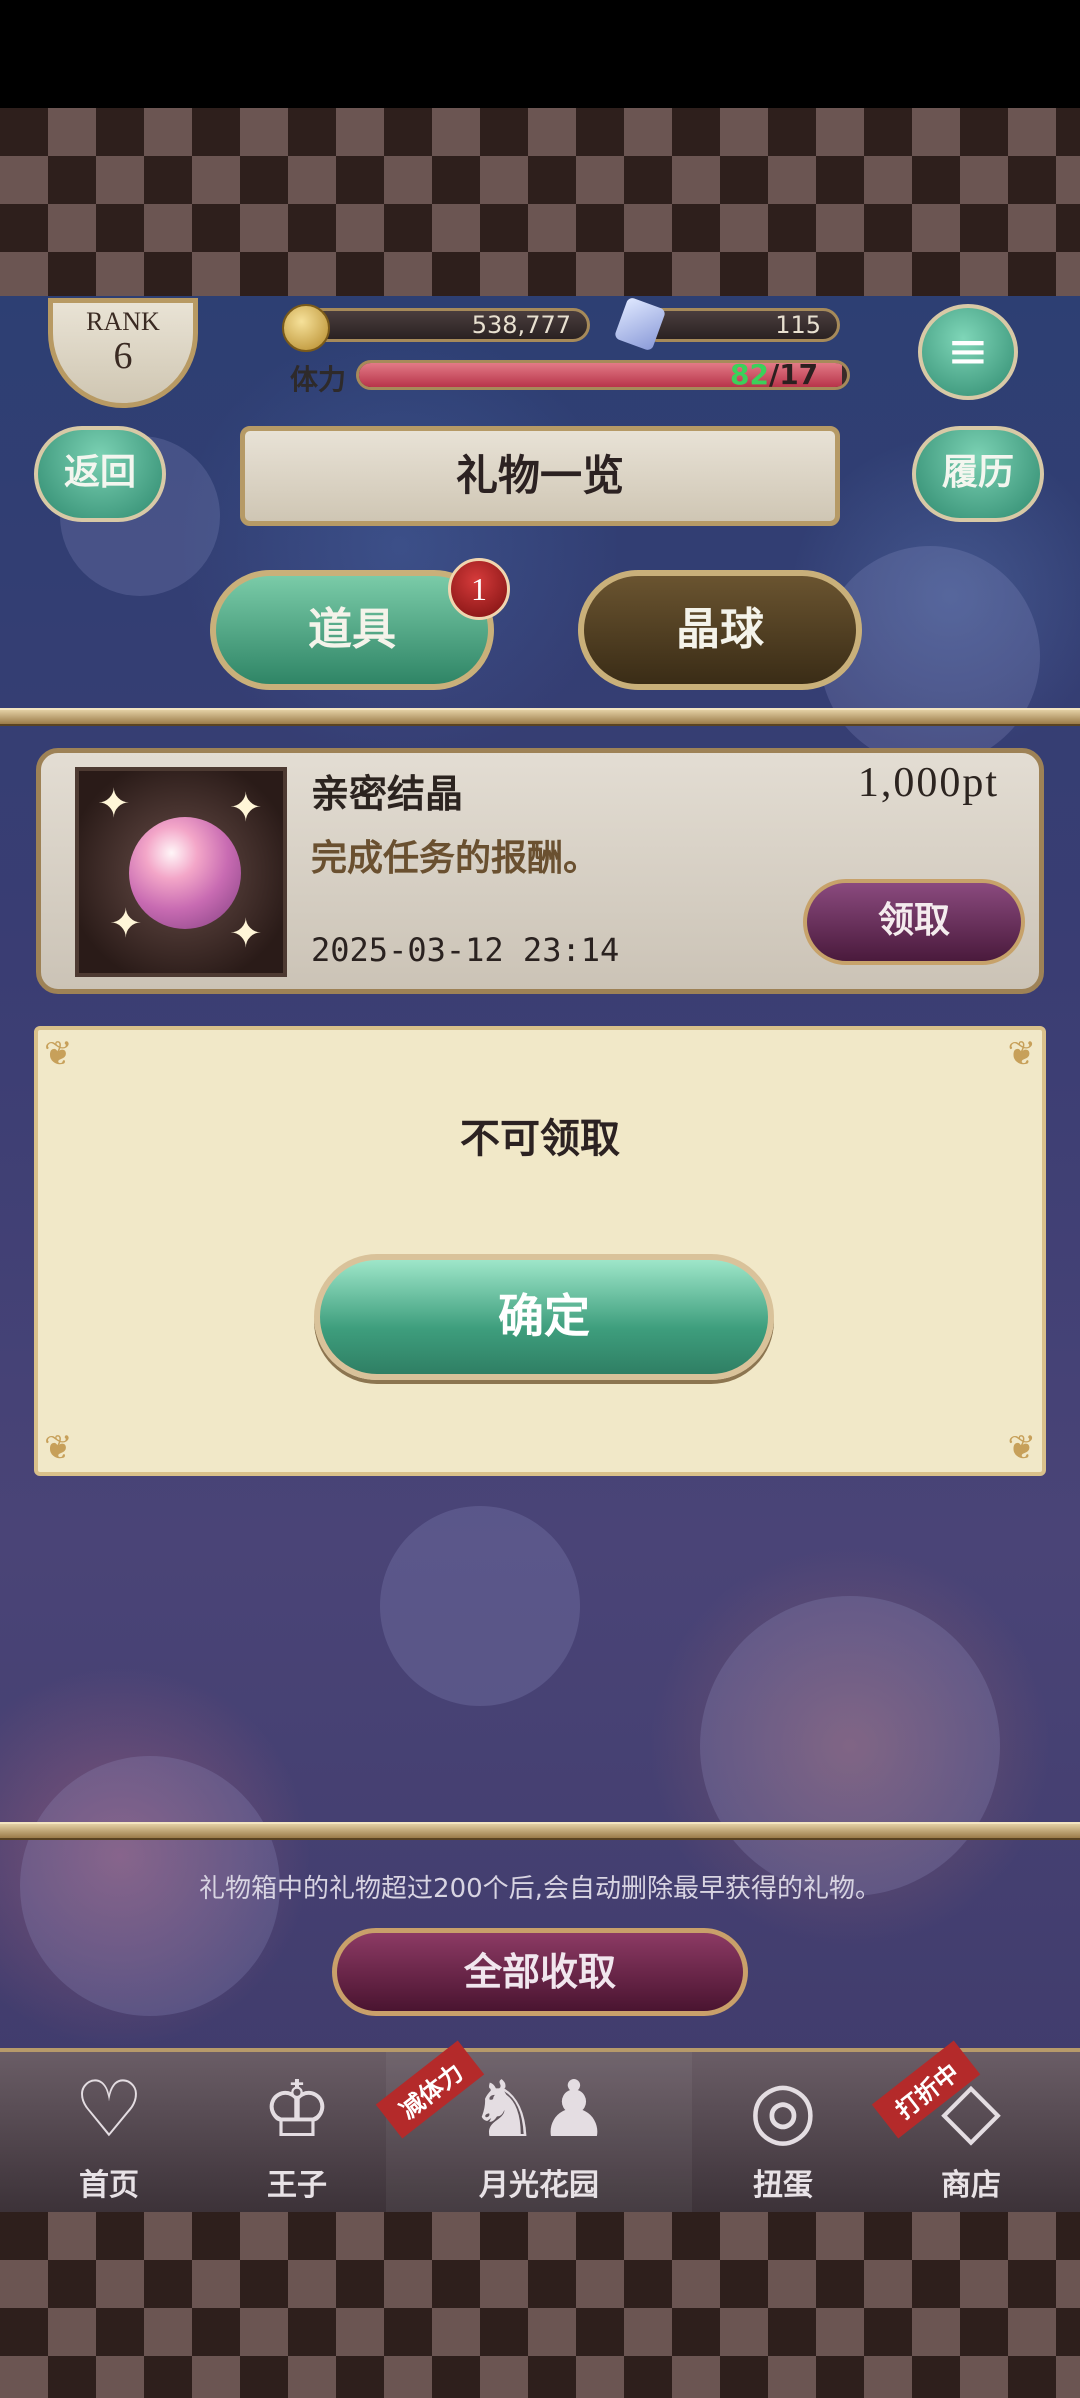  I want to click on claim-button: 领取, so click(914, 922).